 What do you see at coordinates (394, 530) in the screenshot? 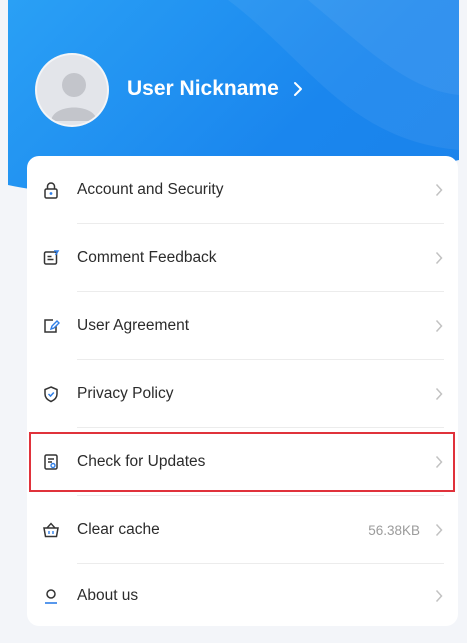
I see `cache-size-value: 56.38KB` at bounding box center [394, 530].